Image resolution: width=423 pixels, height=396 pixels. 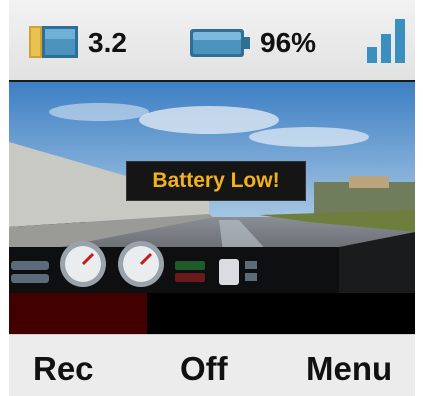 I want to click on signal-strength-icon, so click(x=386, y=40).